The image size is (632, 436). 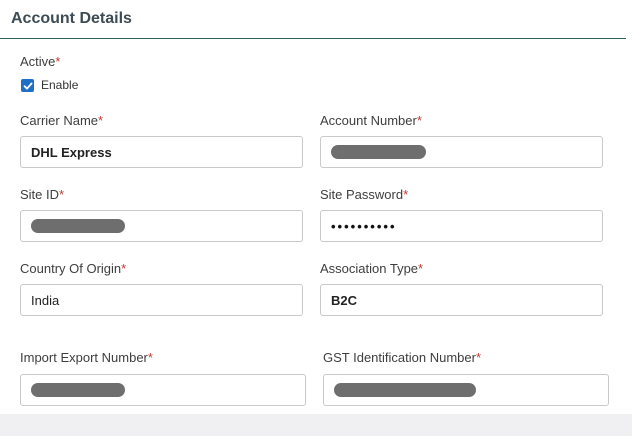 What do you see at coordinates (71, 152) in the screenshot?
I see `carrier-name-value: DHL Express` at bounding box center [71, 152].